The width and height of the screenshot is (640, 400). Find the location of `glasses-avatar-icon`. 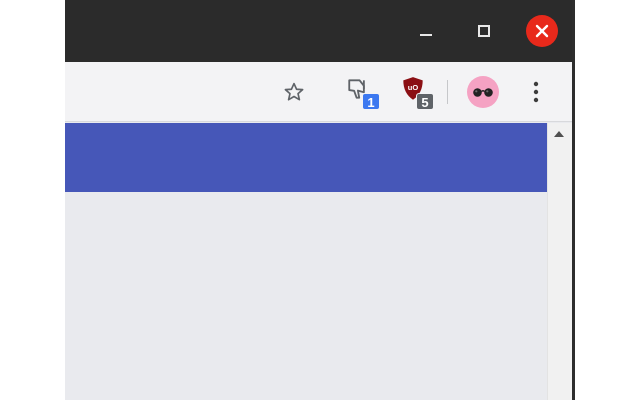

glasses-avatar-icon is located at coordinates (483, 92).